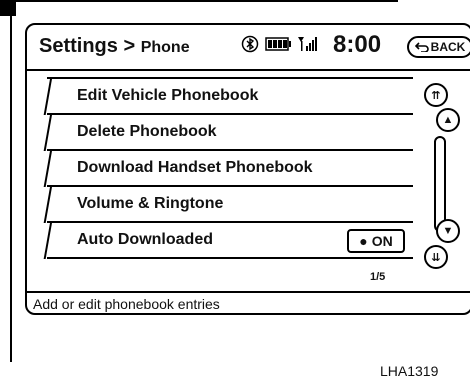  I want to click on menu-item-label: Delete Phonebook, so click(147, 131).